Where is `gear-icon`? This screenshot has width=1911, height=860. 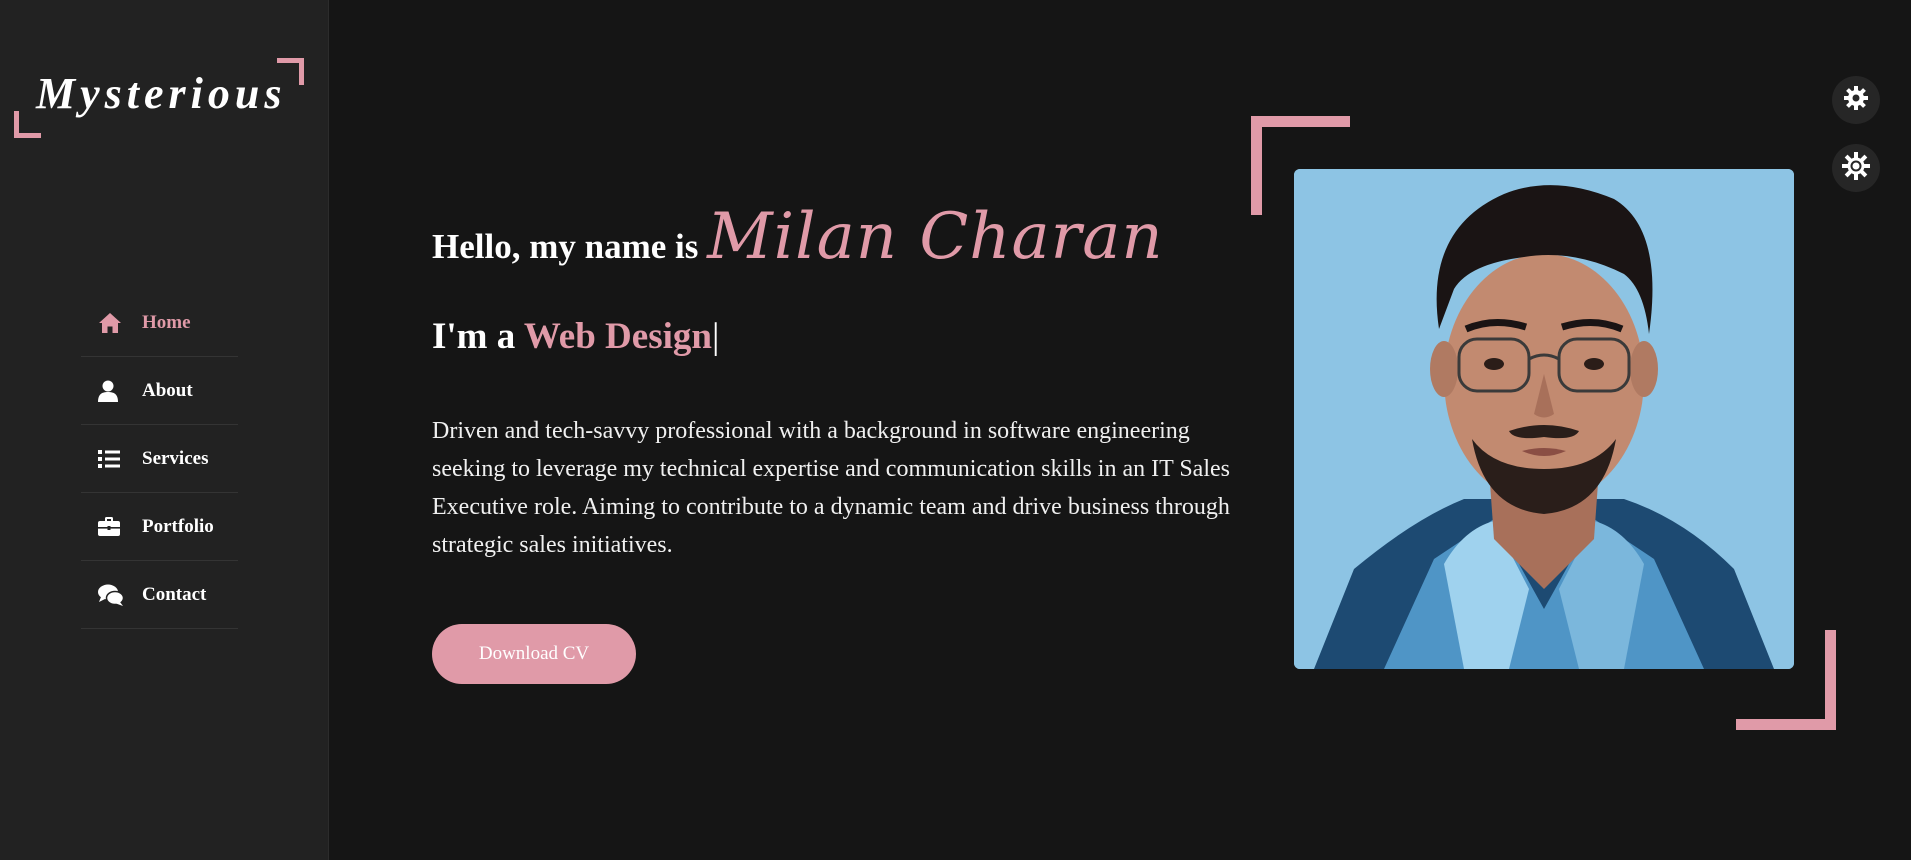
gear-icon is located at coordinates (1856, 100).